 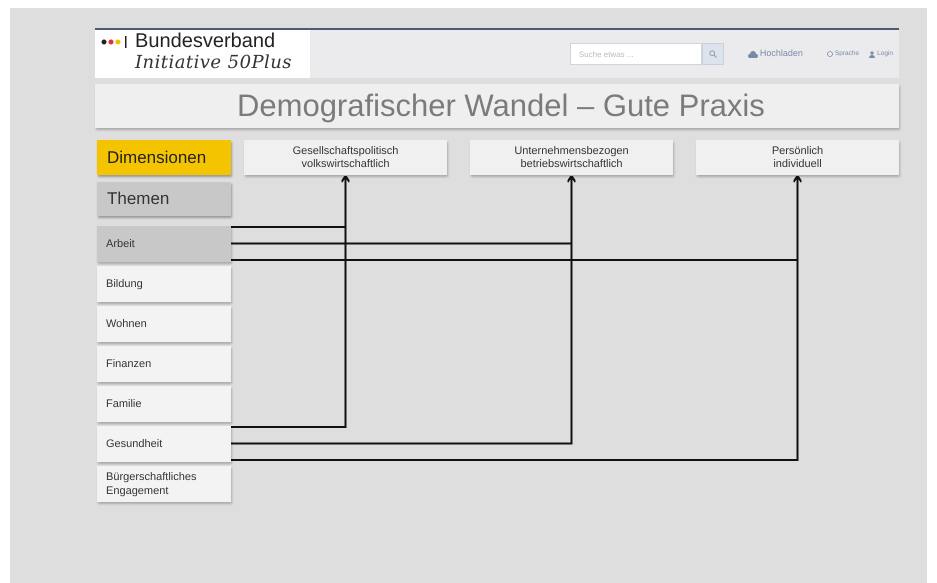 I want to click on logo: Bundesverband Initiative 50Plus, so click(x=202, y=54).